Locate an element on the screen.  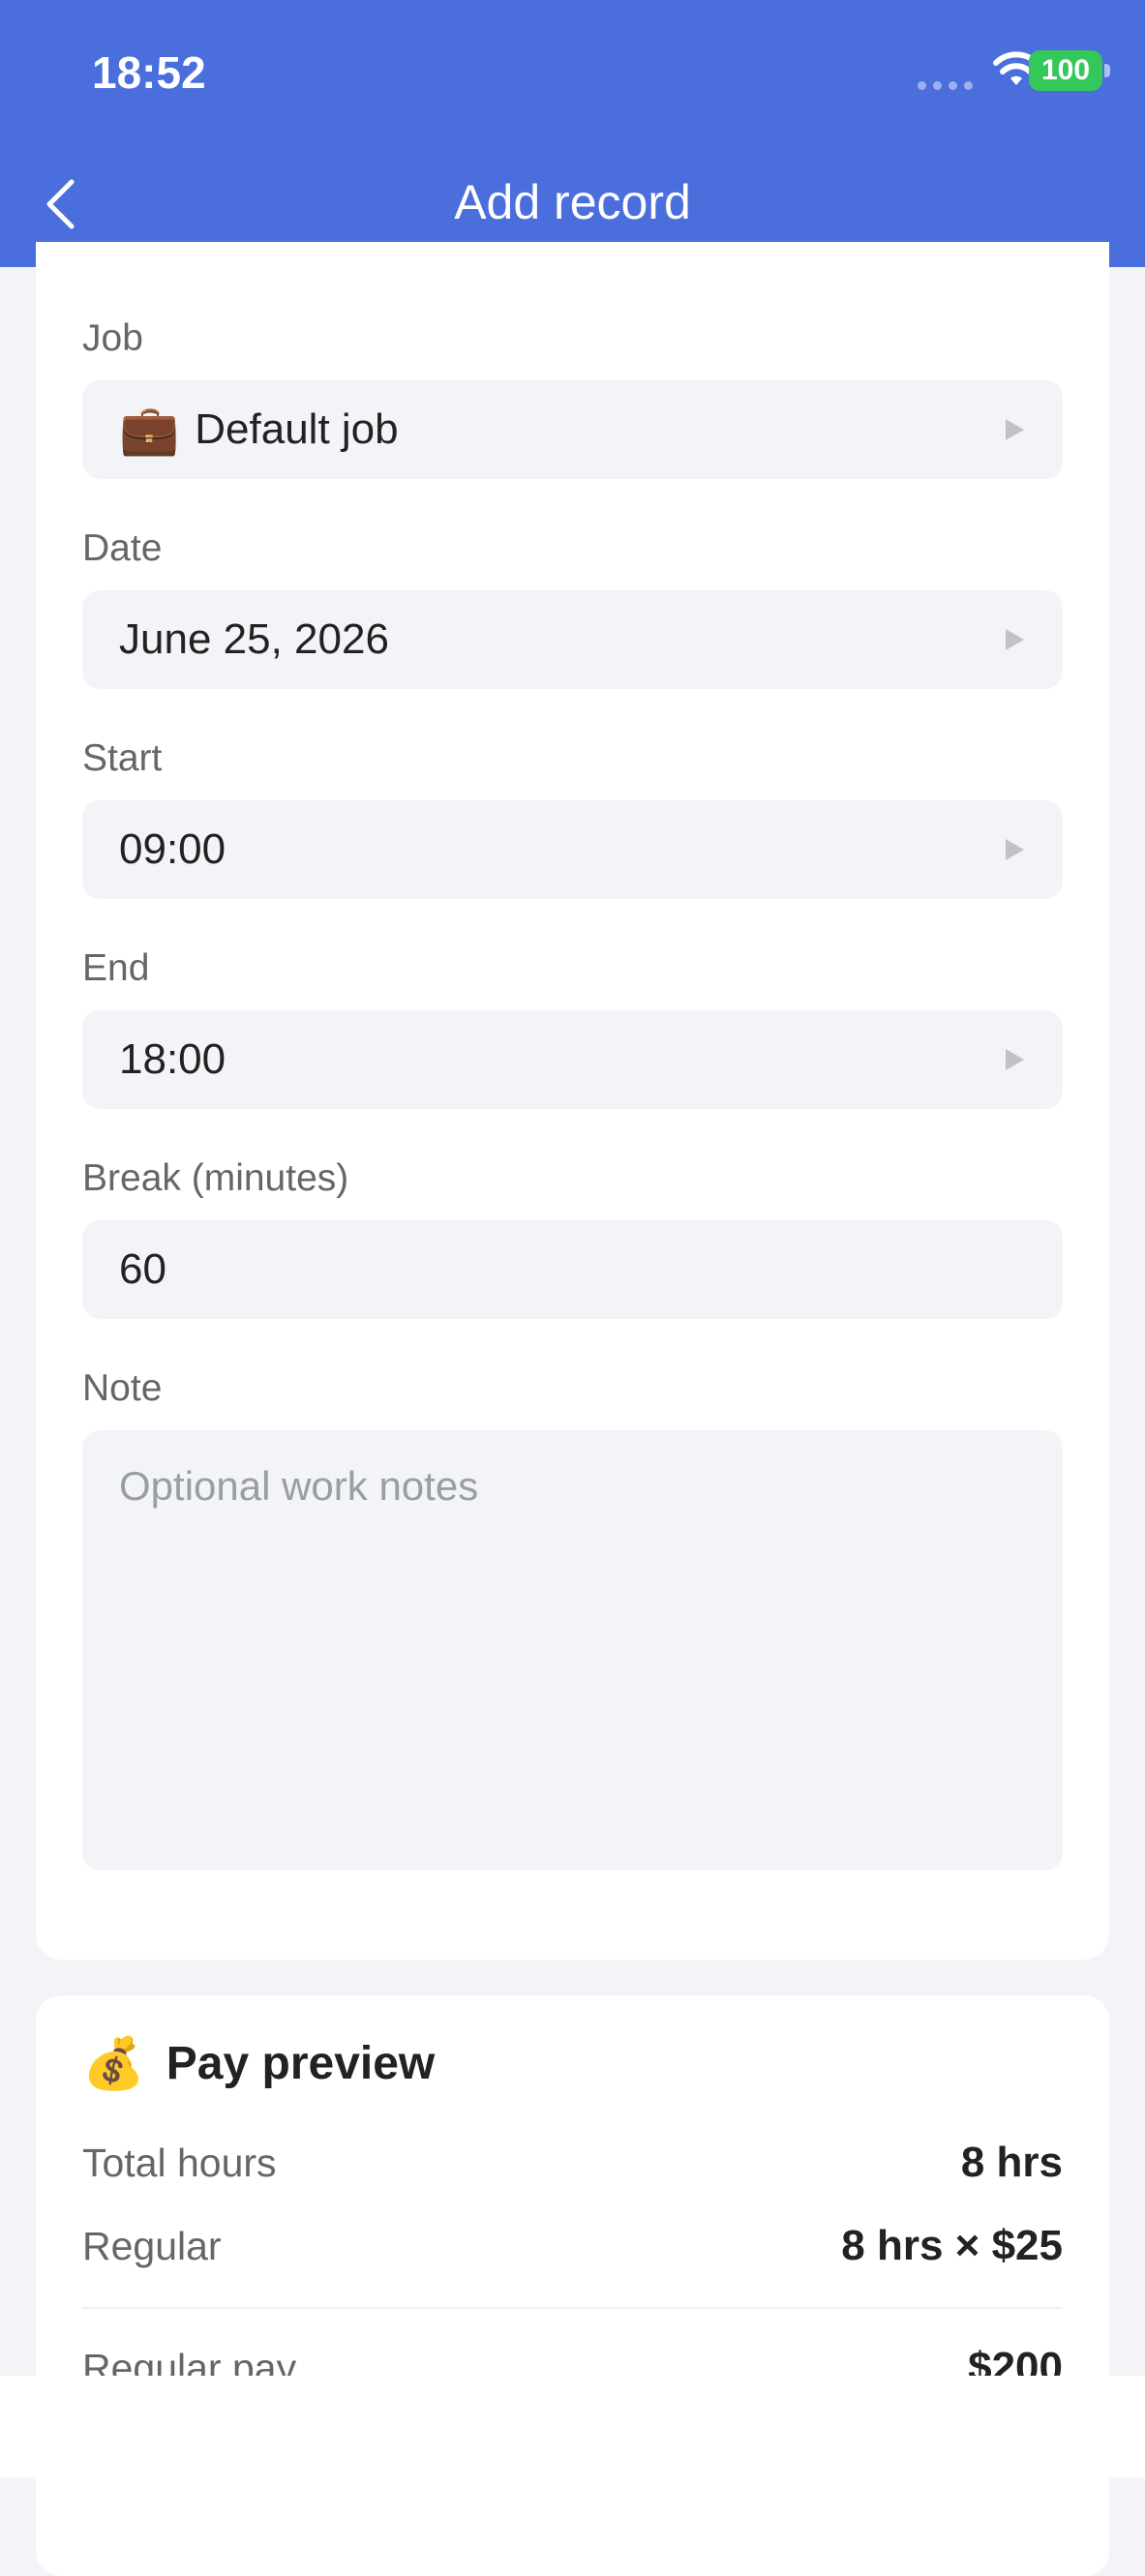
status-time: 18:52 is located at coordinates (149, 72).